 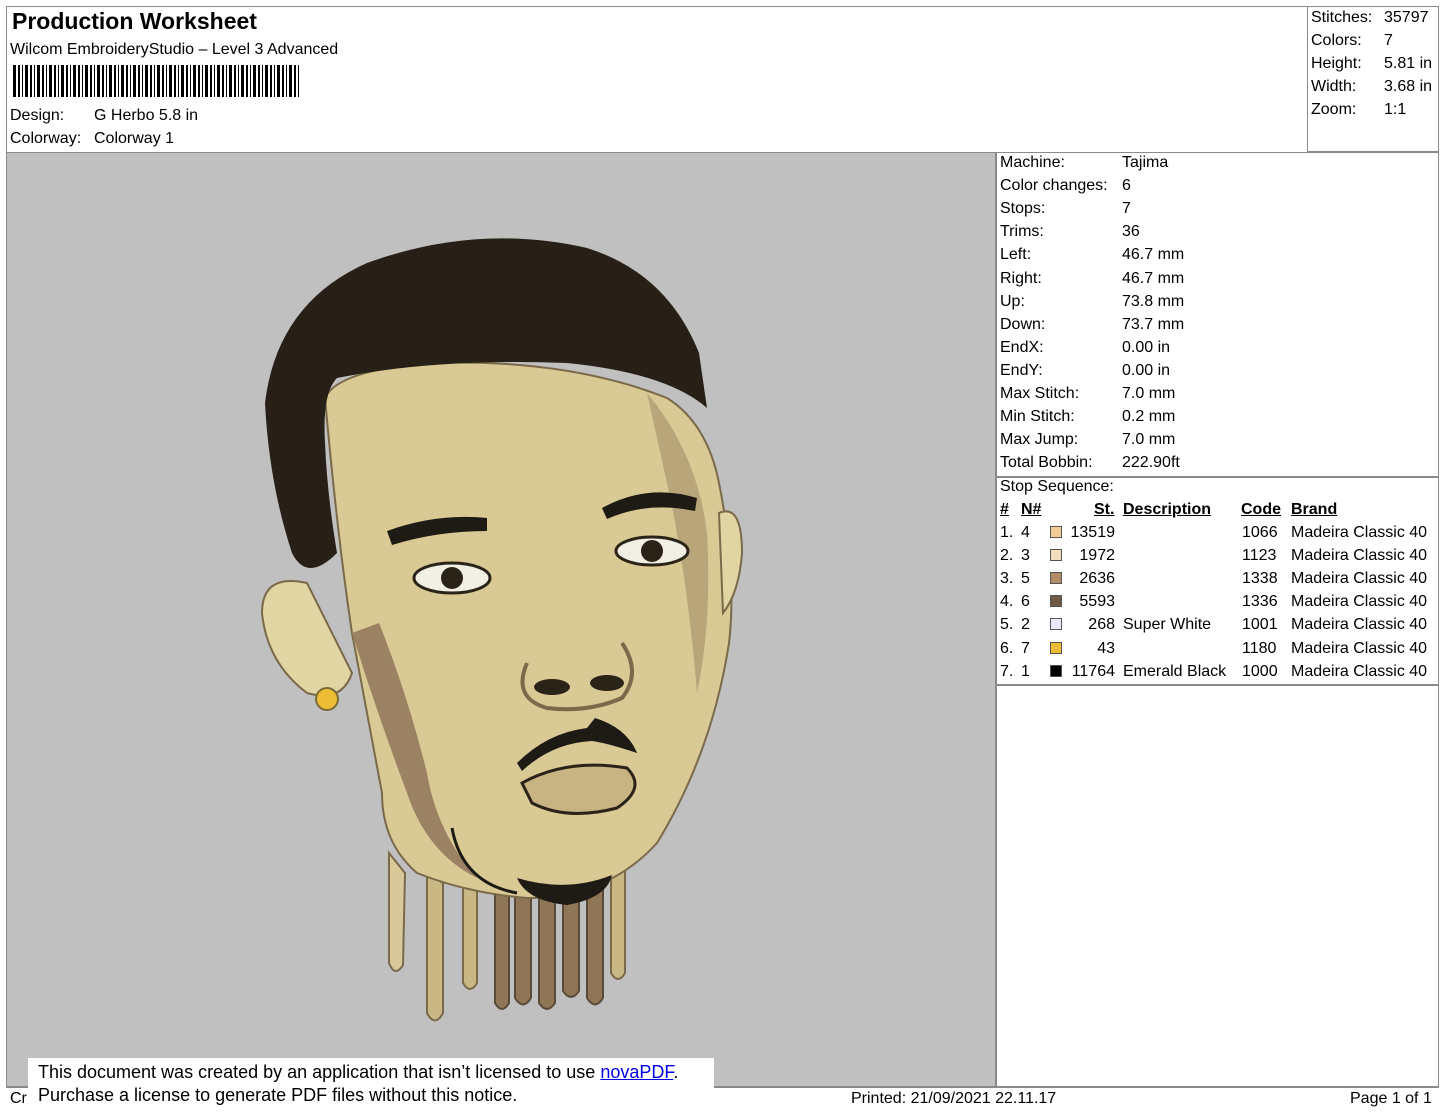 I want to click on height-label: Height:, so click(x=1336, y=63).